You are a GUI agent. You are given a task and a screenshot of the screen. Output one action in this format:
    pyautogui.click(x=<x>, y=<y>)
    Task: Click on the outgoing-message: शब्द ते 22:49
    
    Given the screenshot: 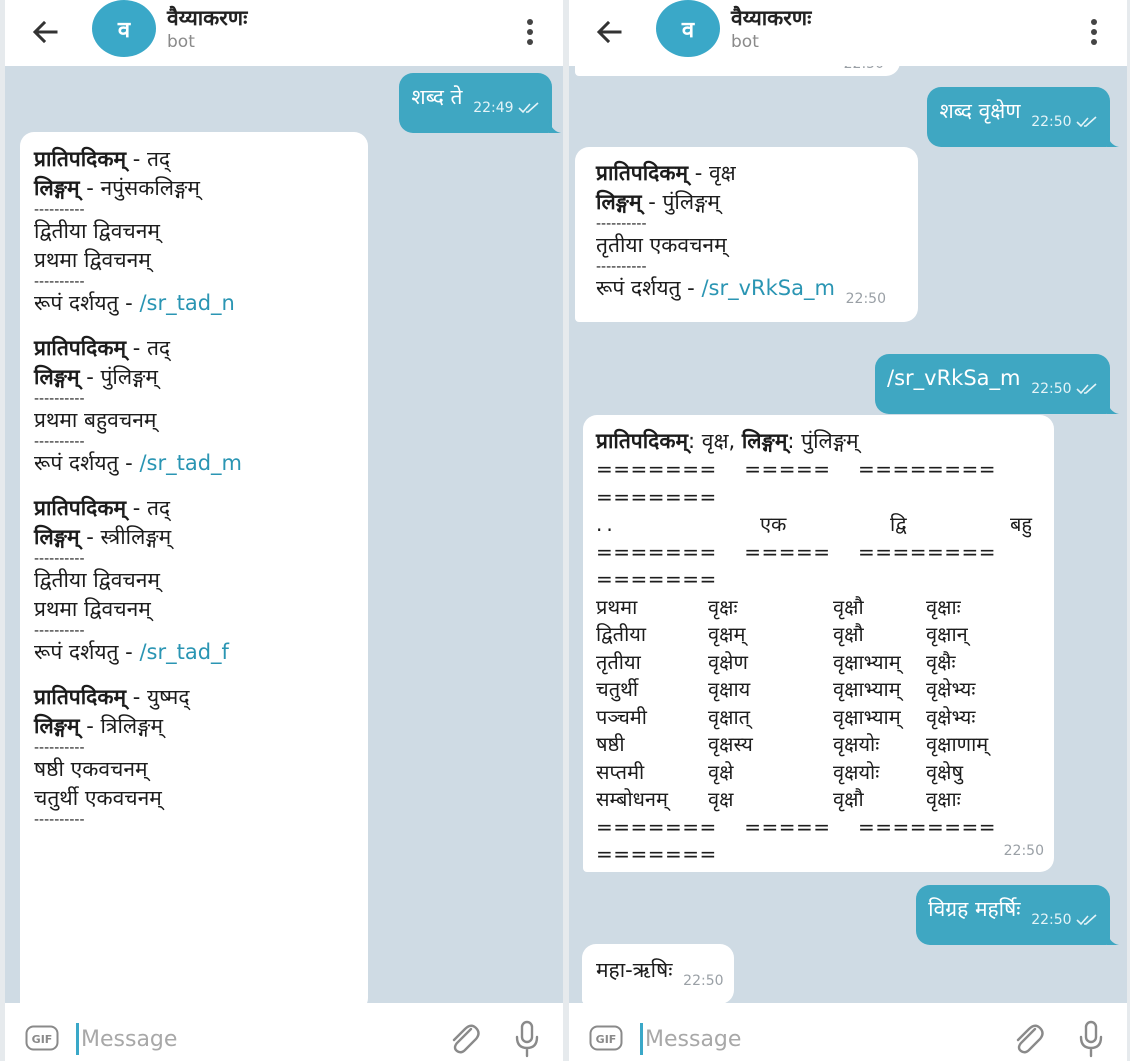 What is the action you would take?
    pyautogui.click(x=480, y=103)
    